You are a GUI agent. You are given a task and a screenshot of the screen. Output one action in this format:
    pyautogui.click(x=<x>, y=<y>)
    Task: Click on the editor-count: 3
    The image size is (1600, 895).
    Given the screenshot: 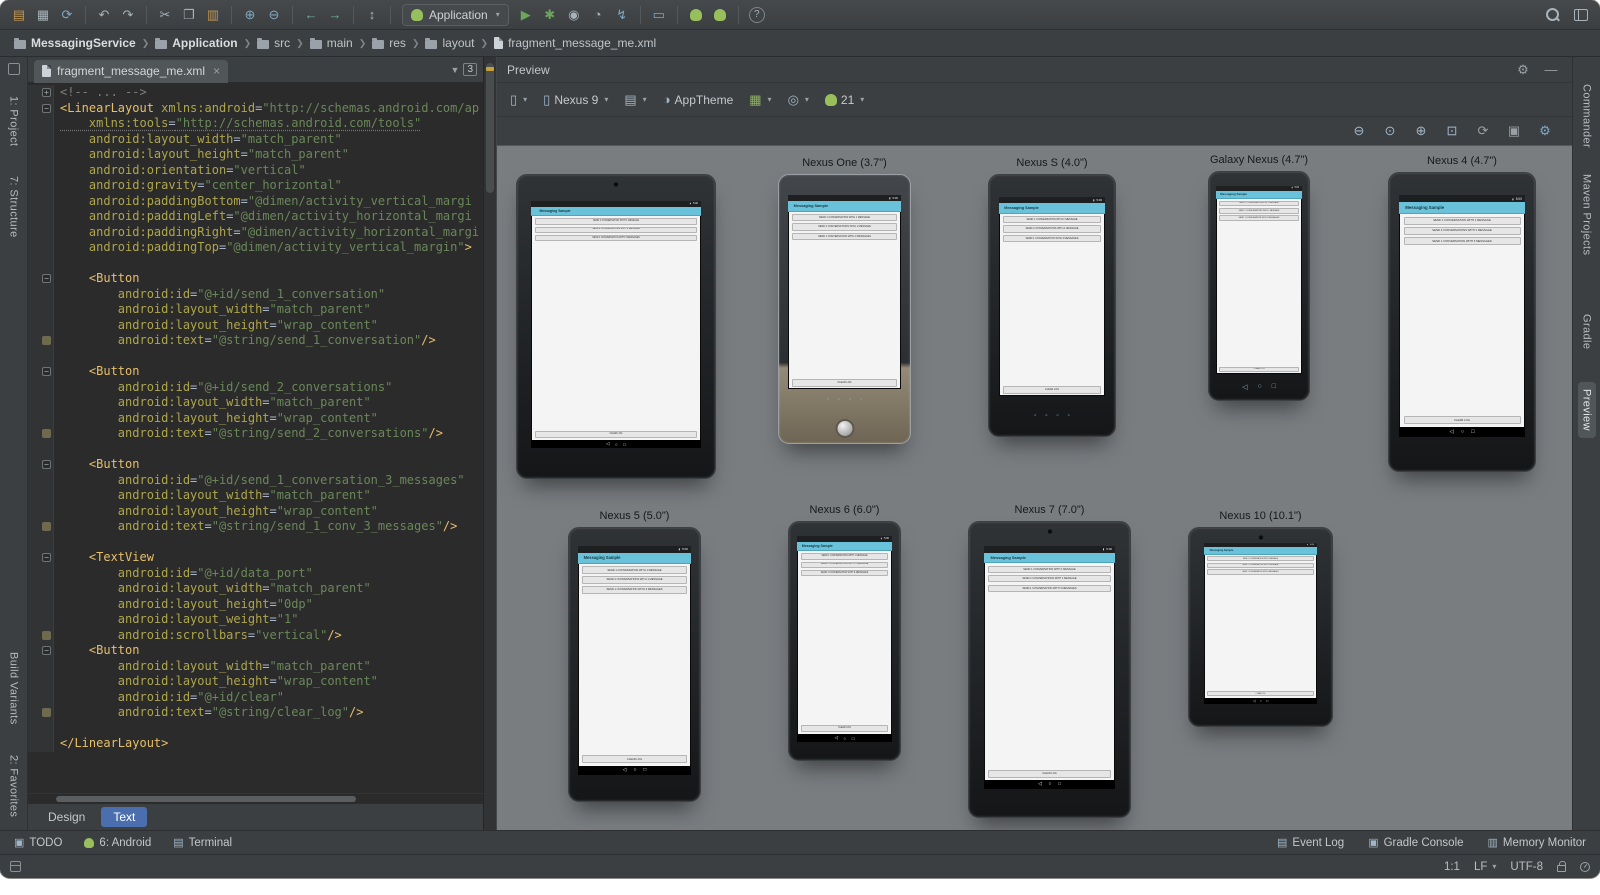 What is the action you would take?
    pyautogui.click(x=470, y=69)
    